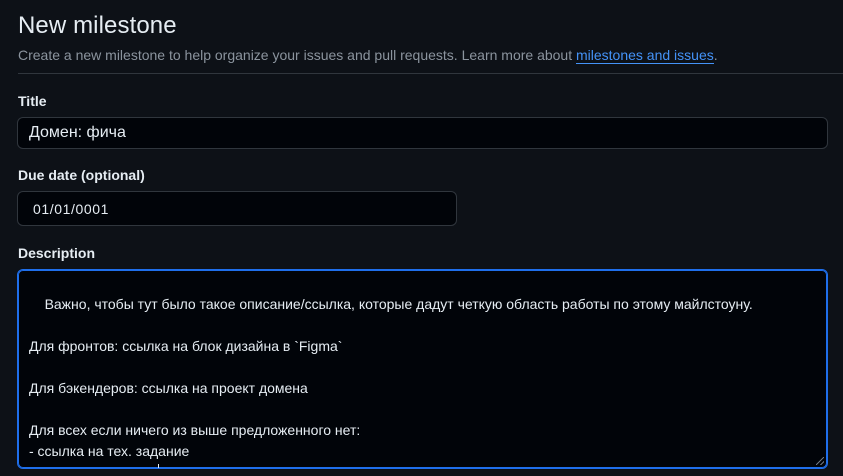 The width and height of the screenshot is (843, 476). I want to click on page-title: New milestone, so click(97, 25).